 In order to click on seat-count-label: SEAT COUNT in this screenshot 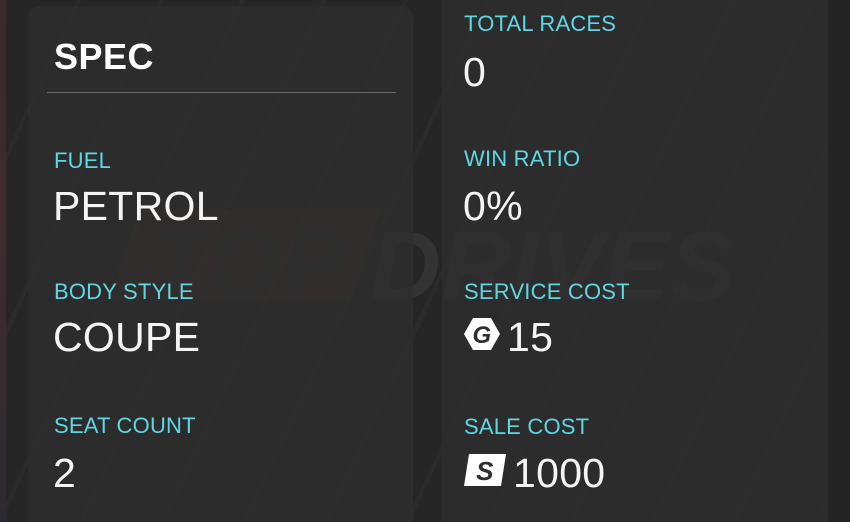, I will do `click(125, 425)`.